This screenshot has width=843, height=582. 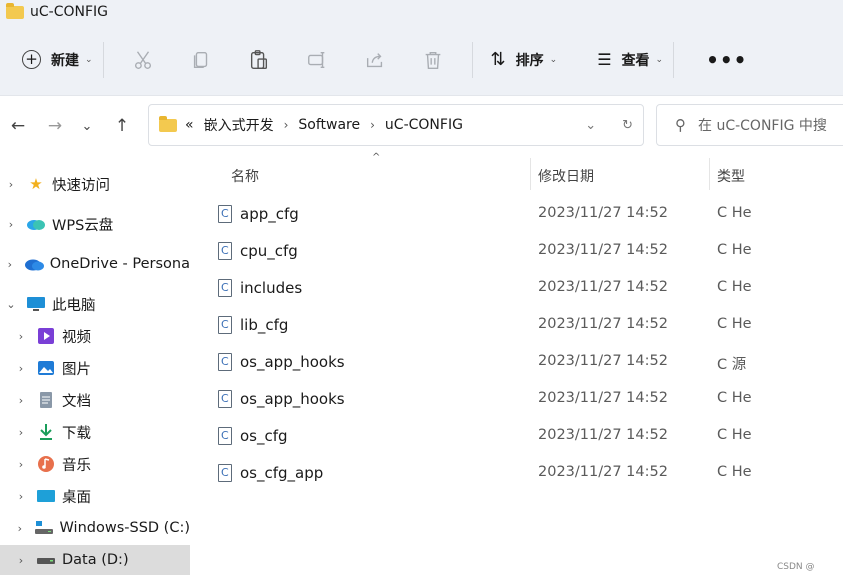 I want to click on share-button, so click(x=375, y=60).